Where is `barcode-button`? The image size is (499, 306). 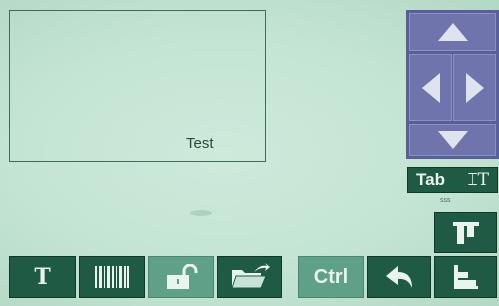
barcode-button is located at coordinates (112, 277).